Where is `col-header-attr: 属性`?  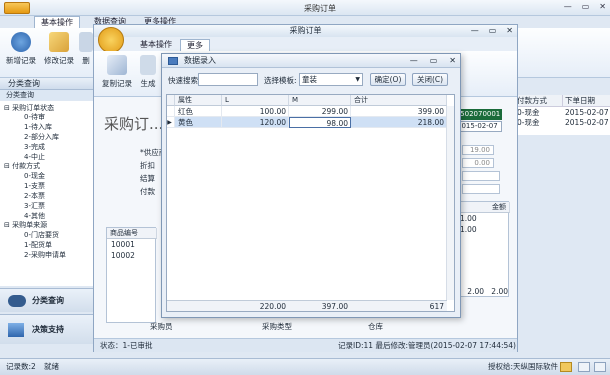 col-header-attr: 属性 is located at coordinates (198, 100).